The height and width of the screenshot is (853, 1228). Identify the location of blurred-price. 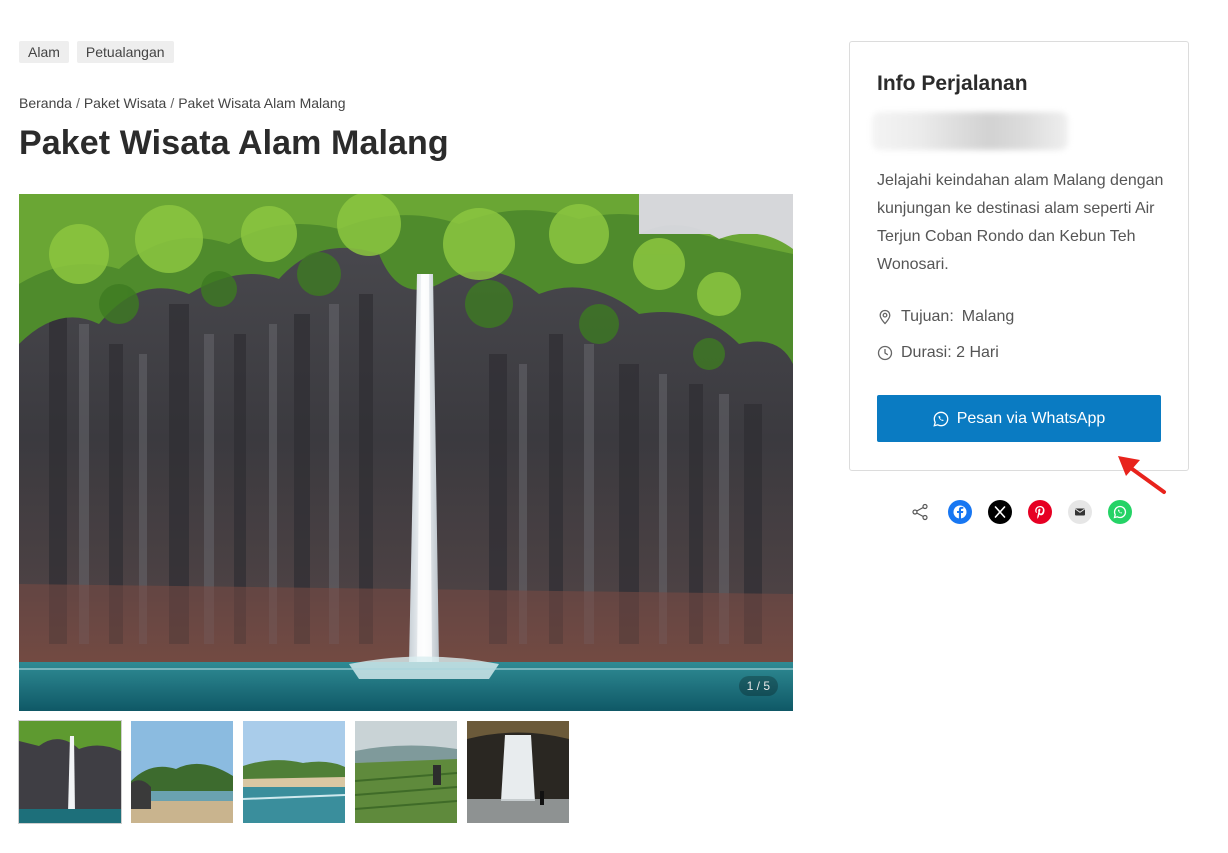
(970, 131).